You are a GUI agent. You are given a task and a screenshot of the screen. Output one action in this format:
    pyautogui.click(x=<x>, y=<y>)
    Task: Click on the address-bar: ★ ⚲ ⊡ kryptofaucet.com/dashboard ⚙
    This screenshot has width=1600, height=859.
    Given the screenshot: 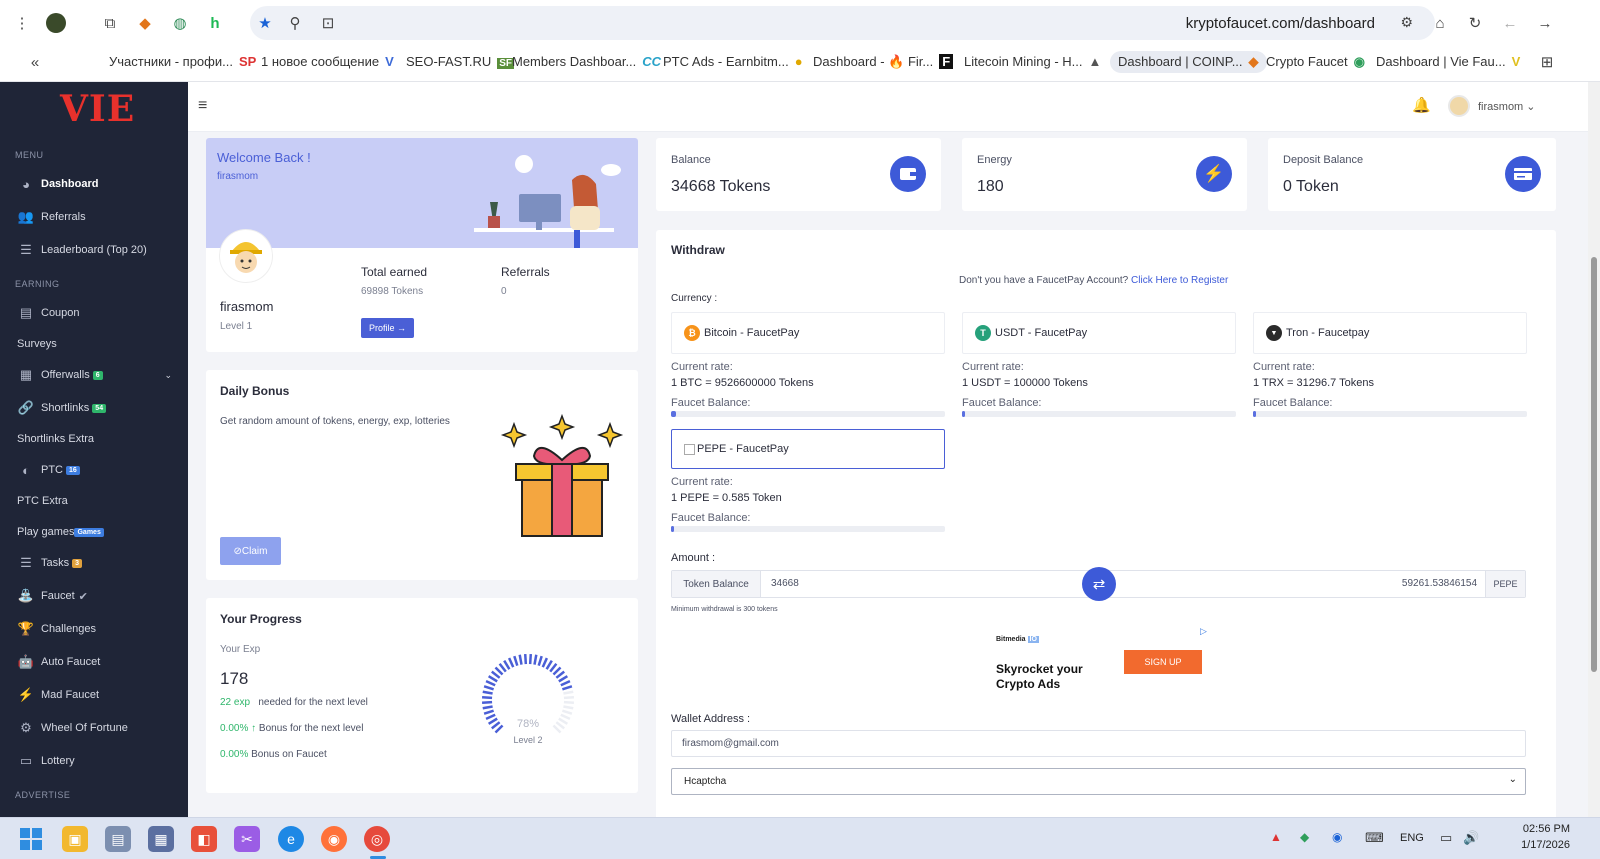 What is the action you would take?
    pyautogui.click(x=842, y=23)
    